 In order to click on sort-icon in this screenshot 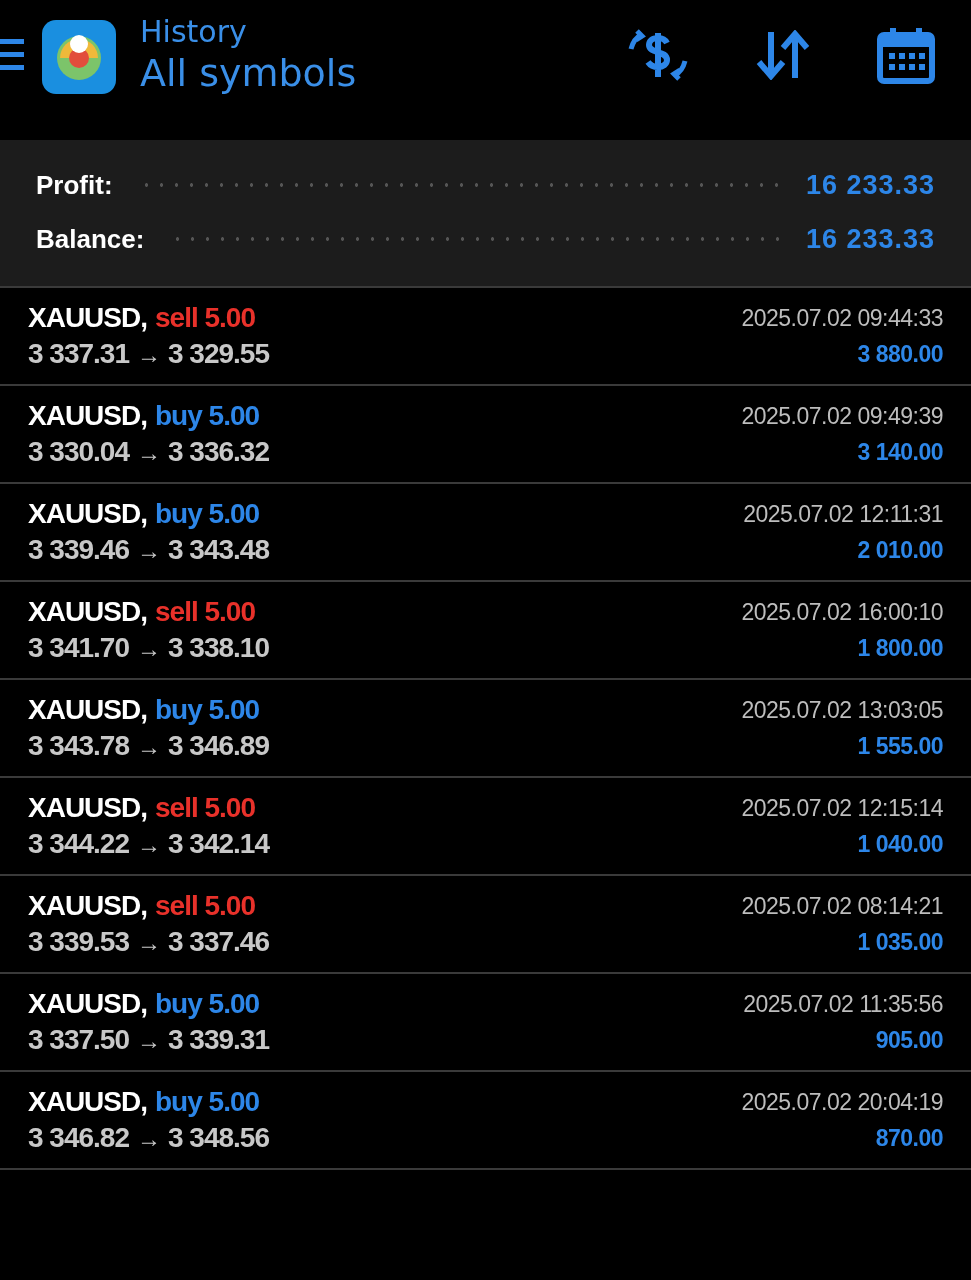, I will do `click(783, 55)`.